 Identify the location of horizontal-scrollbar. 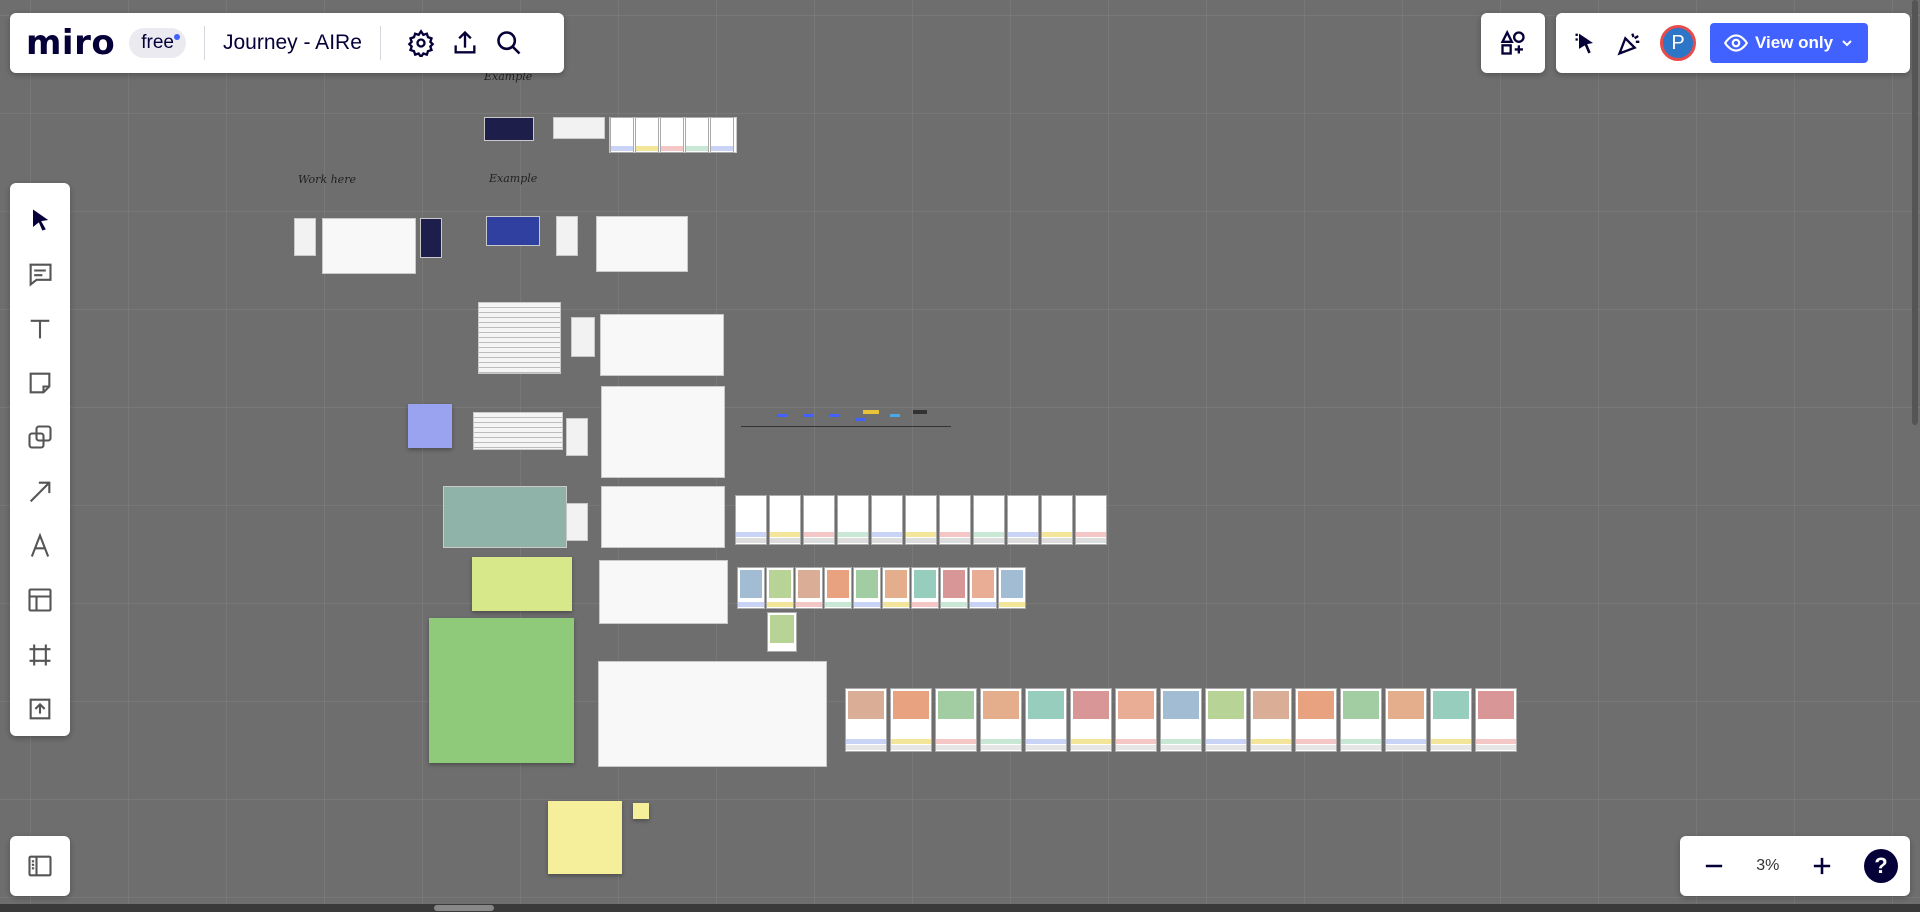
(960, 908).